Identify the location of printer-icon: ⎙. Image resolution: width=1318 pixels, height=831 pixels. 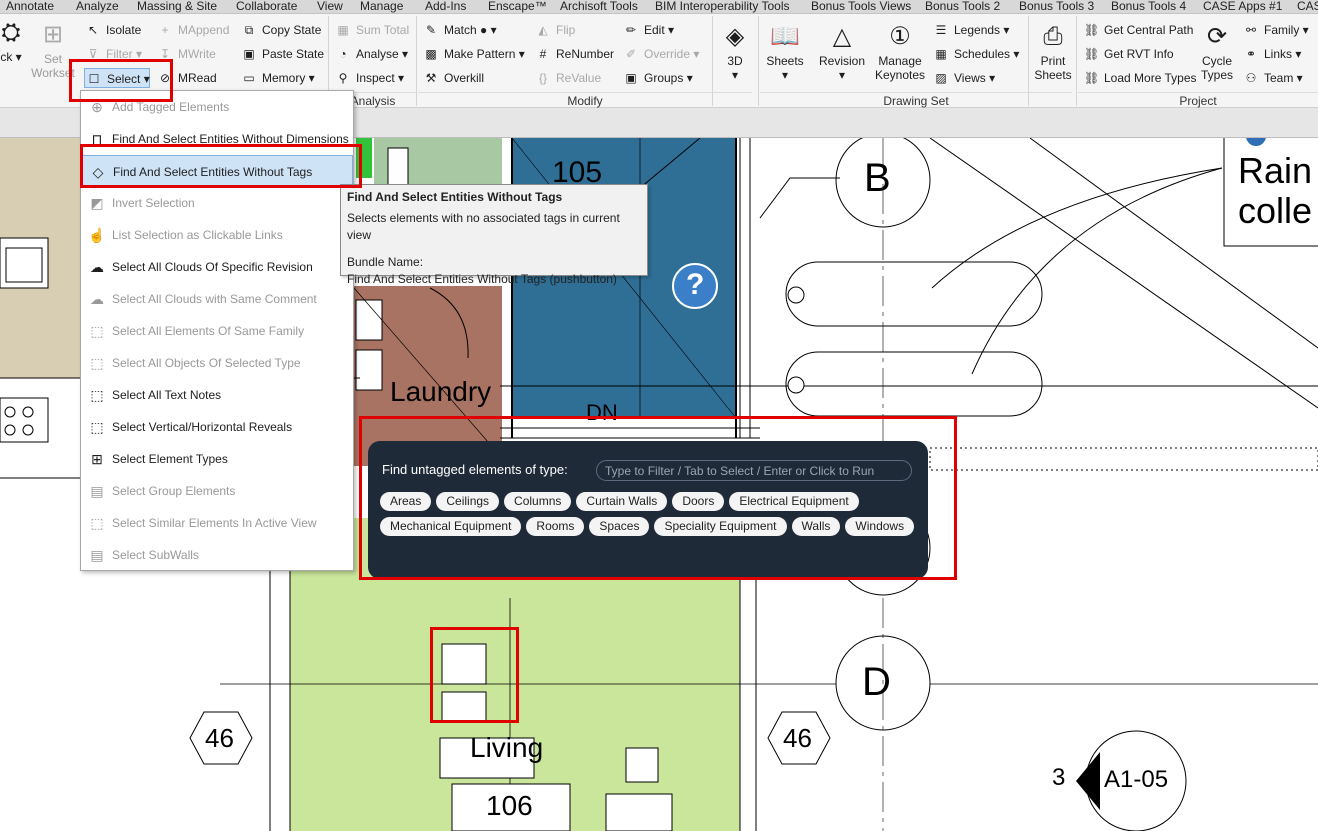
(1053, 36).